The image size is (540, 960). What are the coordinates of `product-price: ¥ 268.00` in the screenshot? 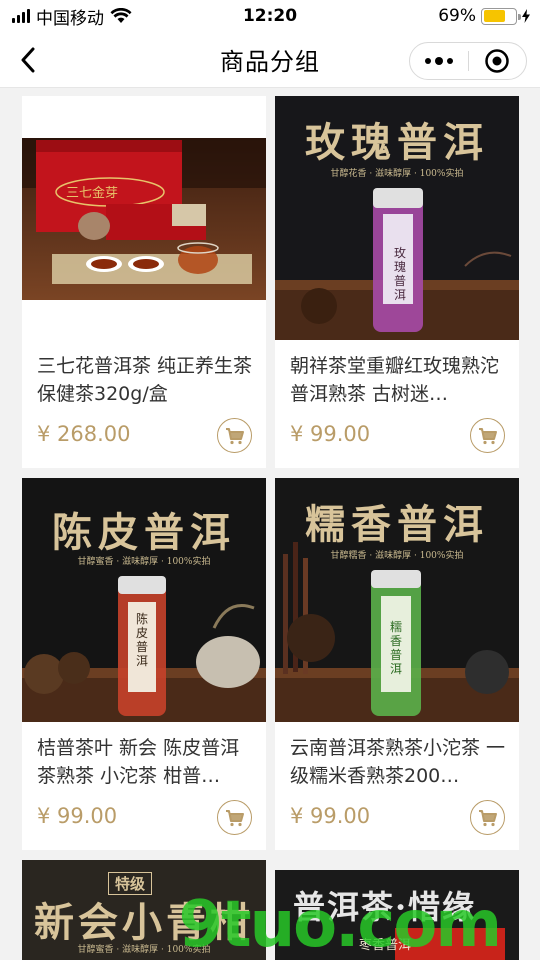 It's located at (84, 434).